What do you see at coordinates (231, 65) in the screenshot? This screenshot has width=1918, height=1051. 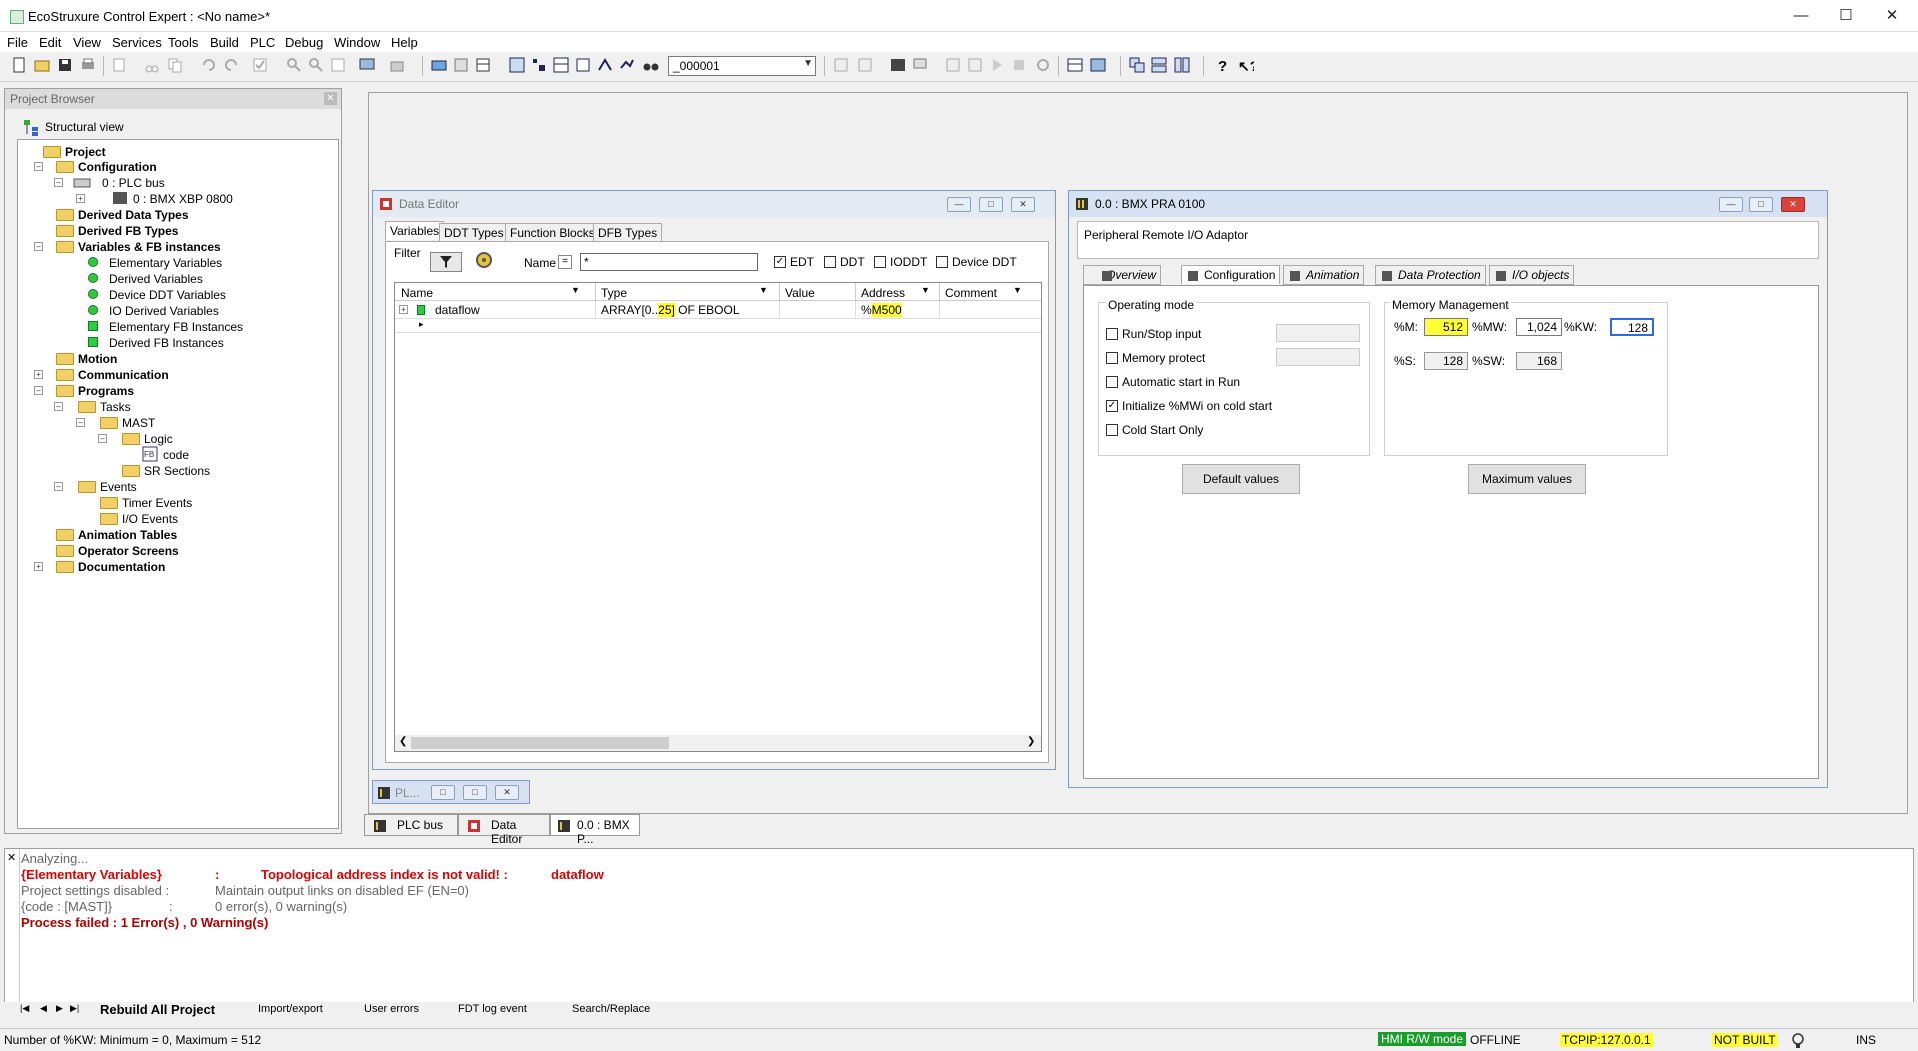 I see `redo-icon` at bounding box center [231, 65].